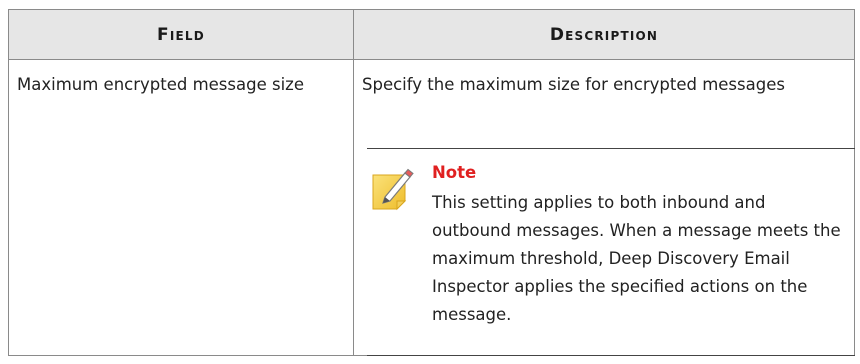 The height and width of the screenshot is (364, 860). I want to click on note-title: Note, so click(454, 172).